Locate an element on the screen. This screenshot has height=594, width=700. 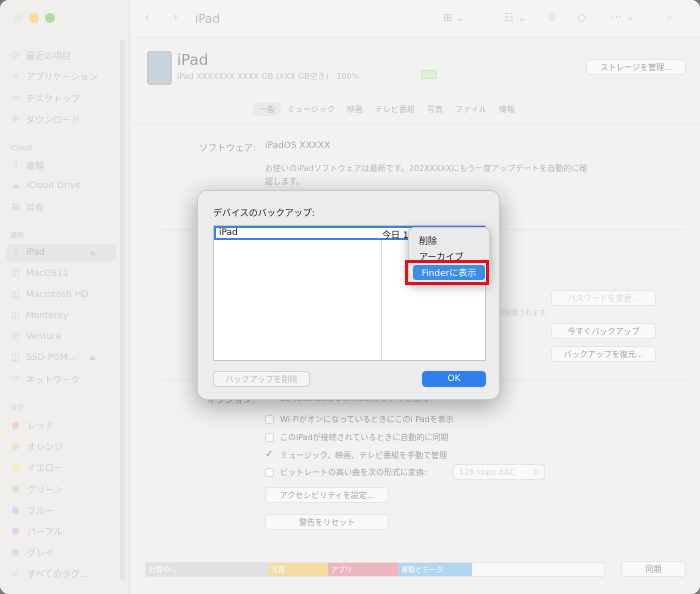
delete-backup-button: バックアップを削除 is located at coordinates (261, 379).